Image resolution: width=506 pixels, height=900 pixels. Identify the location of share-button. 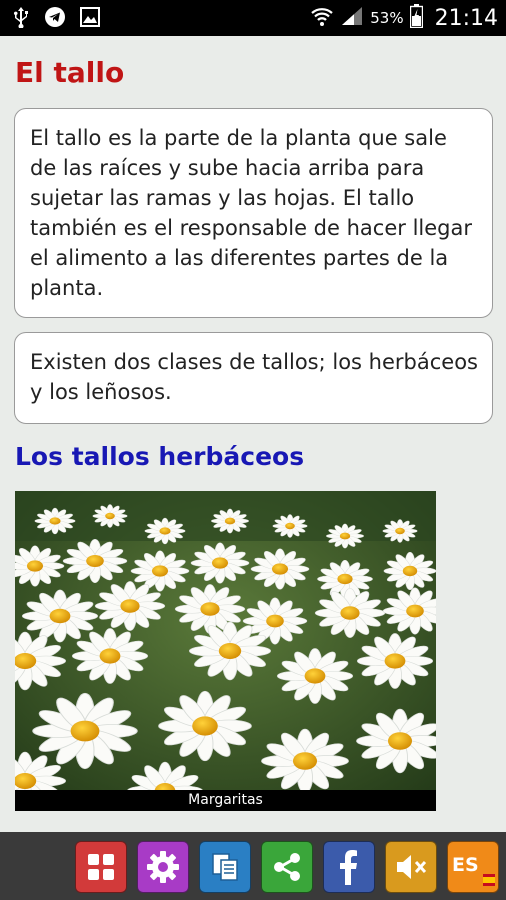
(287, 867).